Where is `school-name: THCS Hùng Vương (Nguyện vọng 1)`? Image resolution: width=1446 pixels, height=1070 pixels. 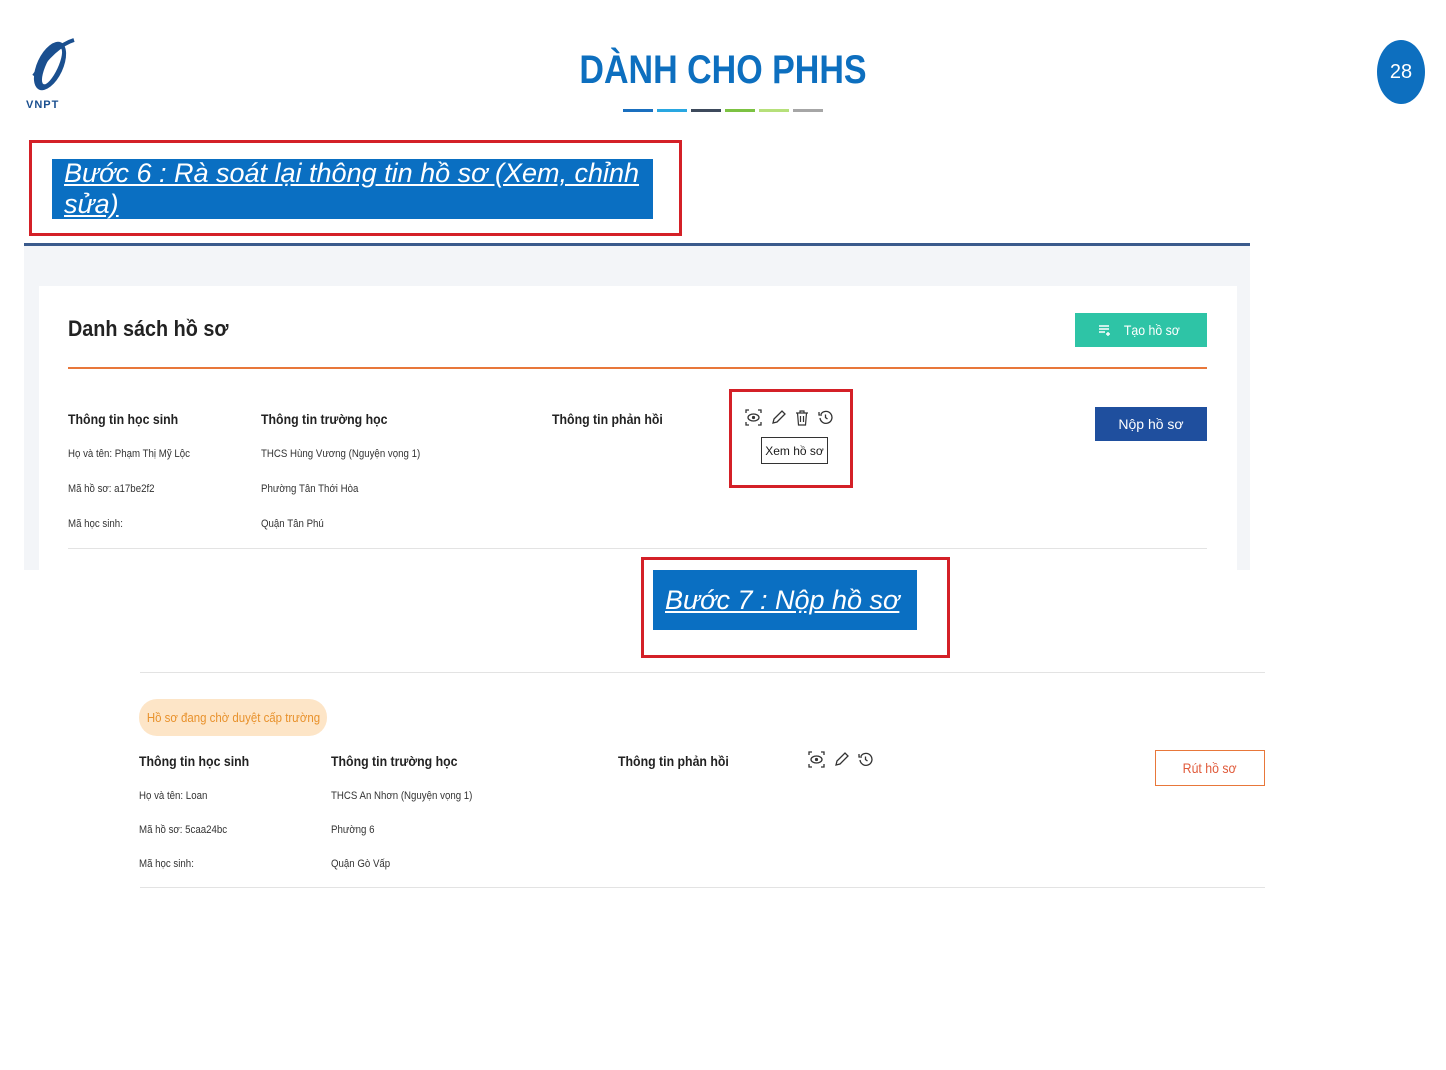 school-name: THCS Hùng Vương (Nguyện vọng 1) is located at coordinates (341, 454).